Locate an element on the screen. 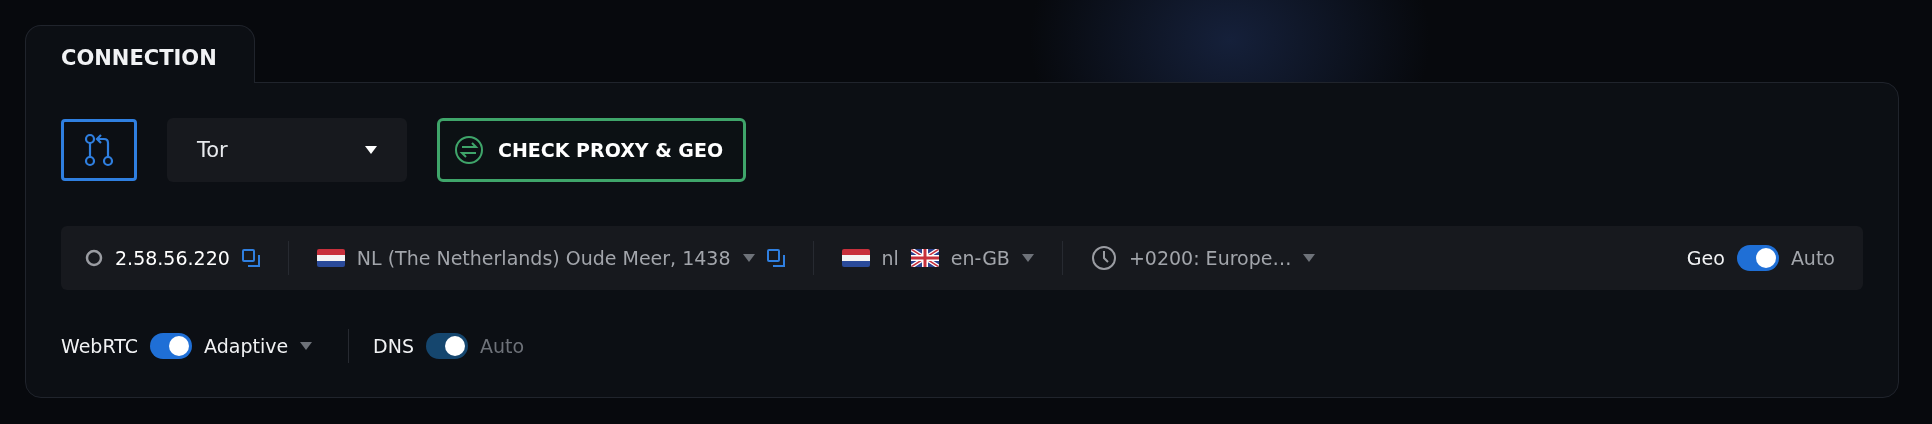 This screenshot has height=424, width=1932. option-label: WebRTC is located at coordinates (99, 346).